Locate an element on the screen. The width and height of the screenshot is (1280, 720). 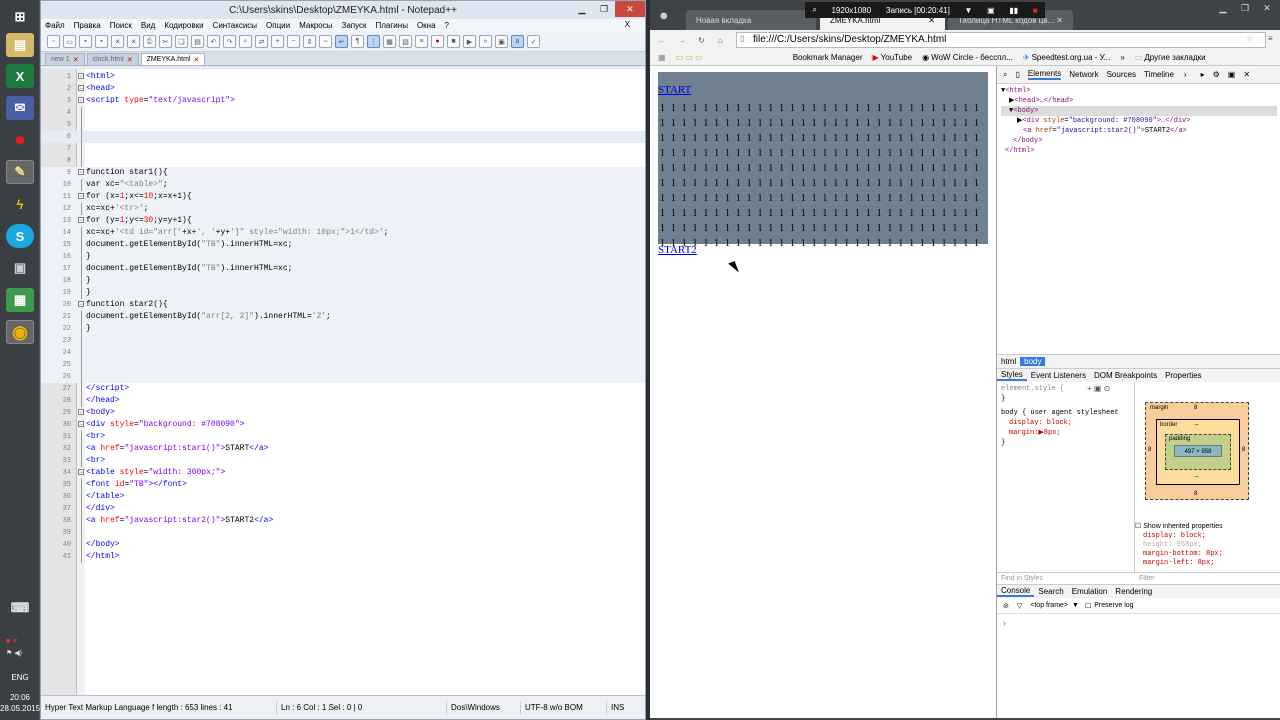
code-line: 23 is located at coordinates (343, 341).